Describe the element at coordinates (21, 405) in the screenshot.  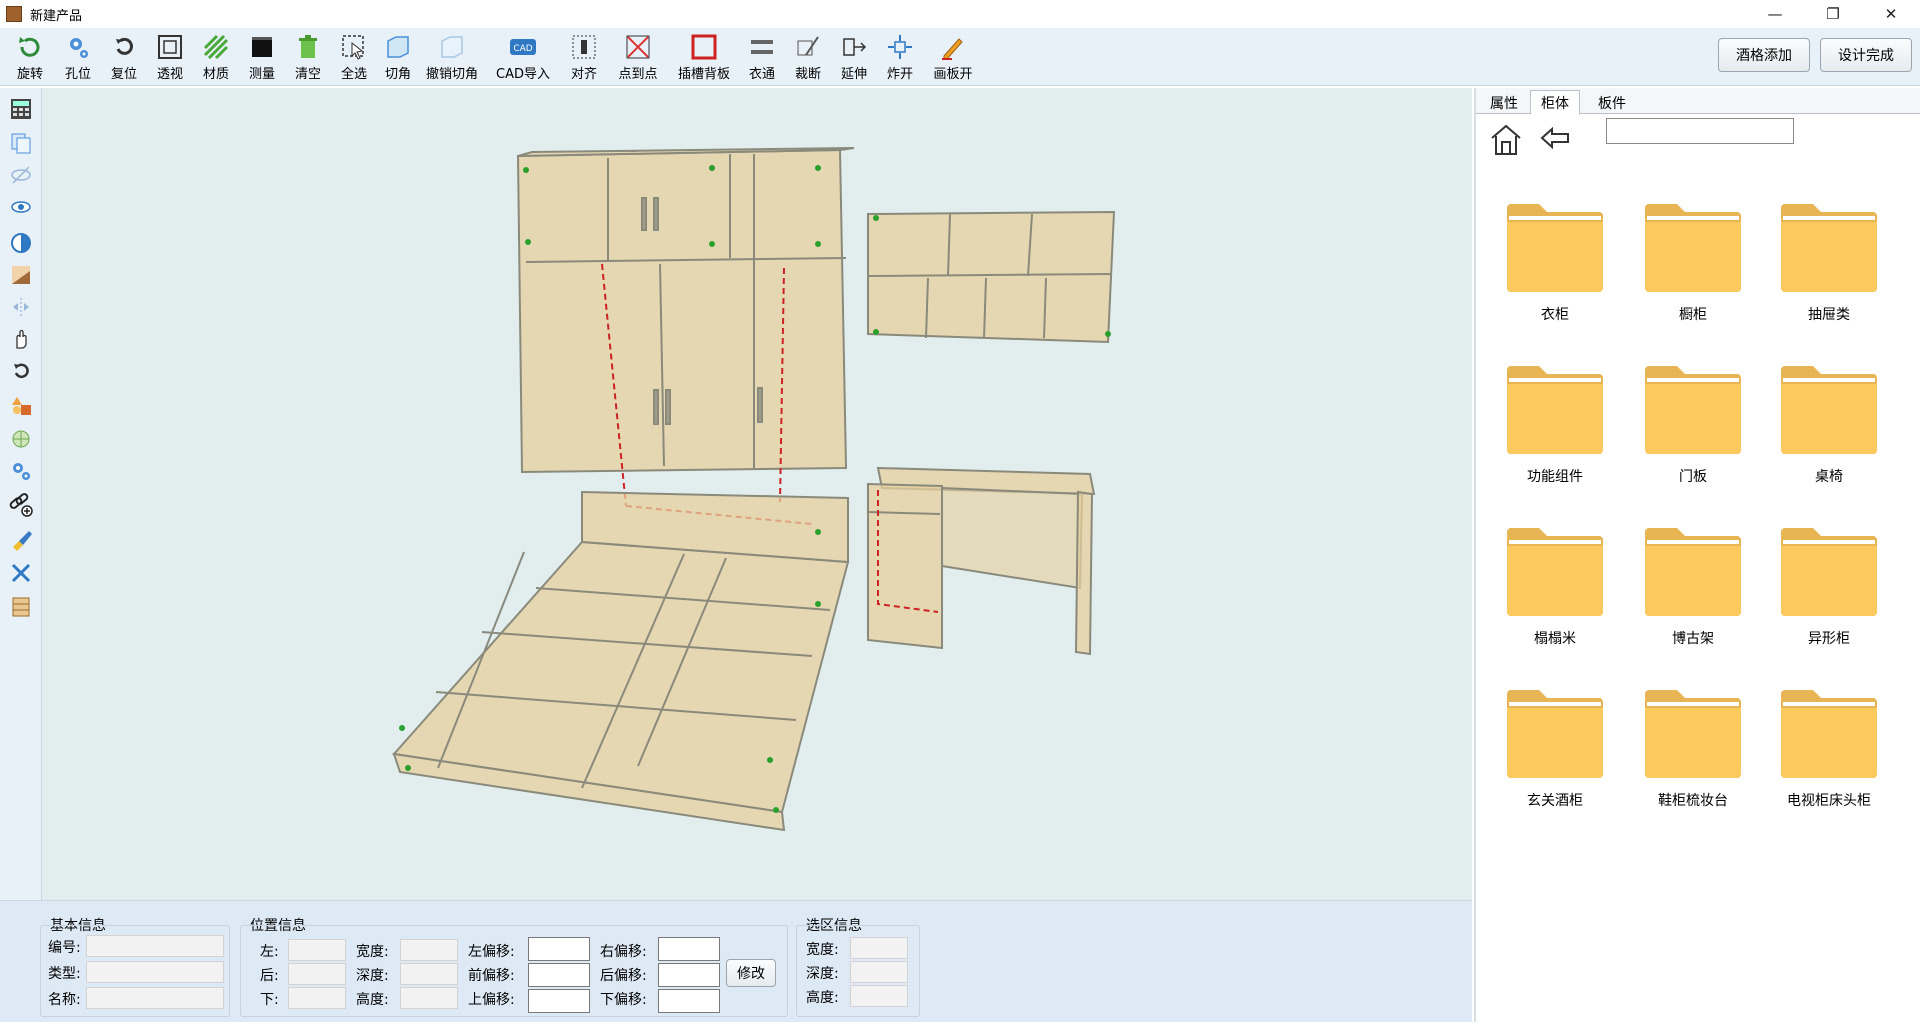
I see `shapes-icon` at that location.